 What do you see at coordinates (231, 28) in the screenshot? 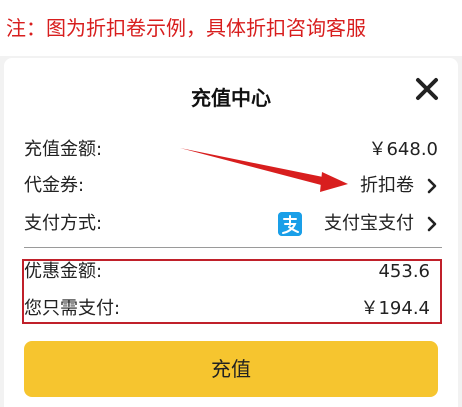
I see `top-note: 注：图为折扣卷示例，具体折扣咨询客服` at bounding box center [231, 28].